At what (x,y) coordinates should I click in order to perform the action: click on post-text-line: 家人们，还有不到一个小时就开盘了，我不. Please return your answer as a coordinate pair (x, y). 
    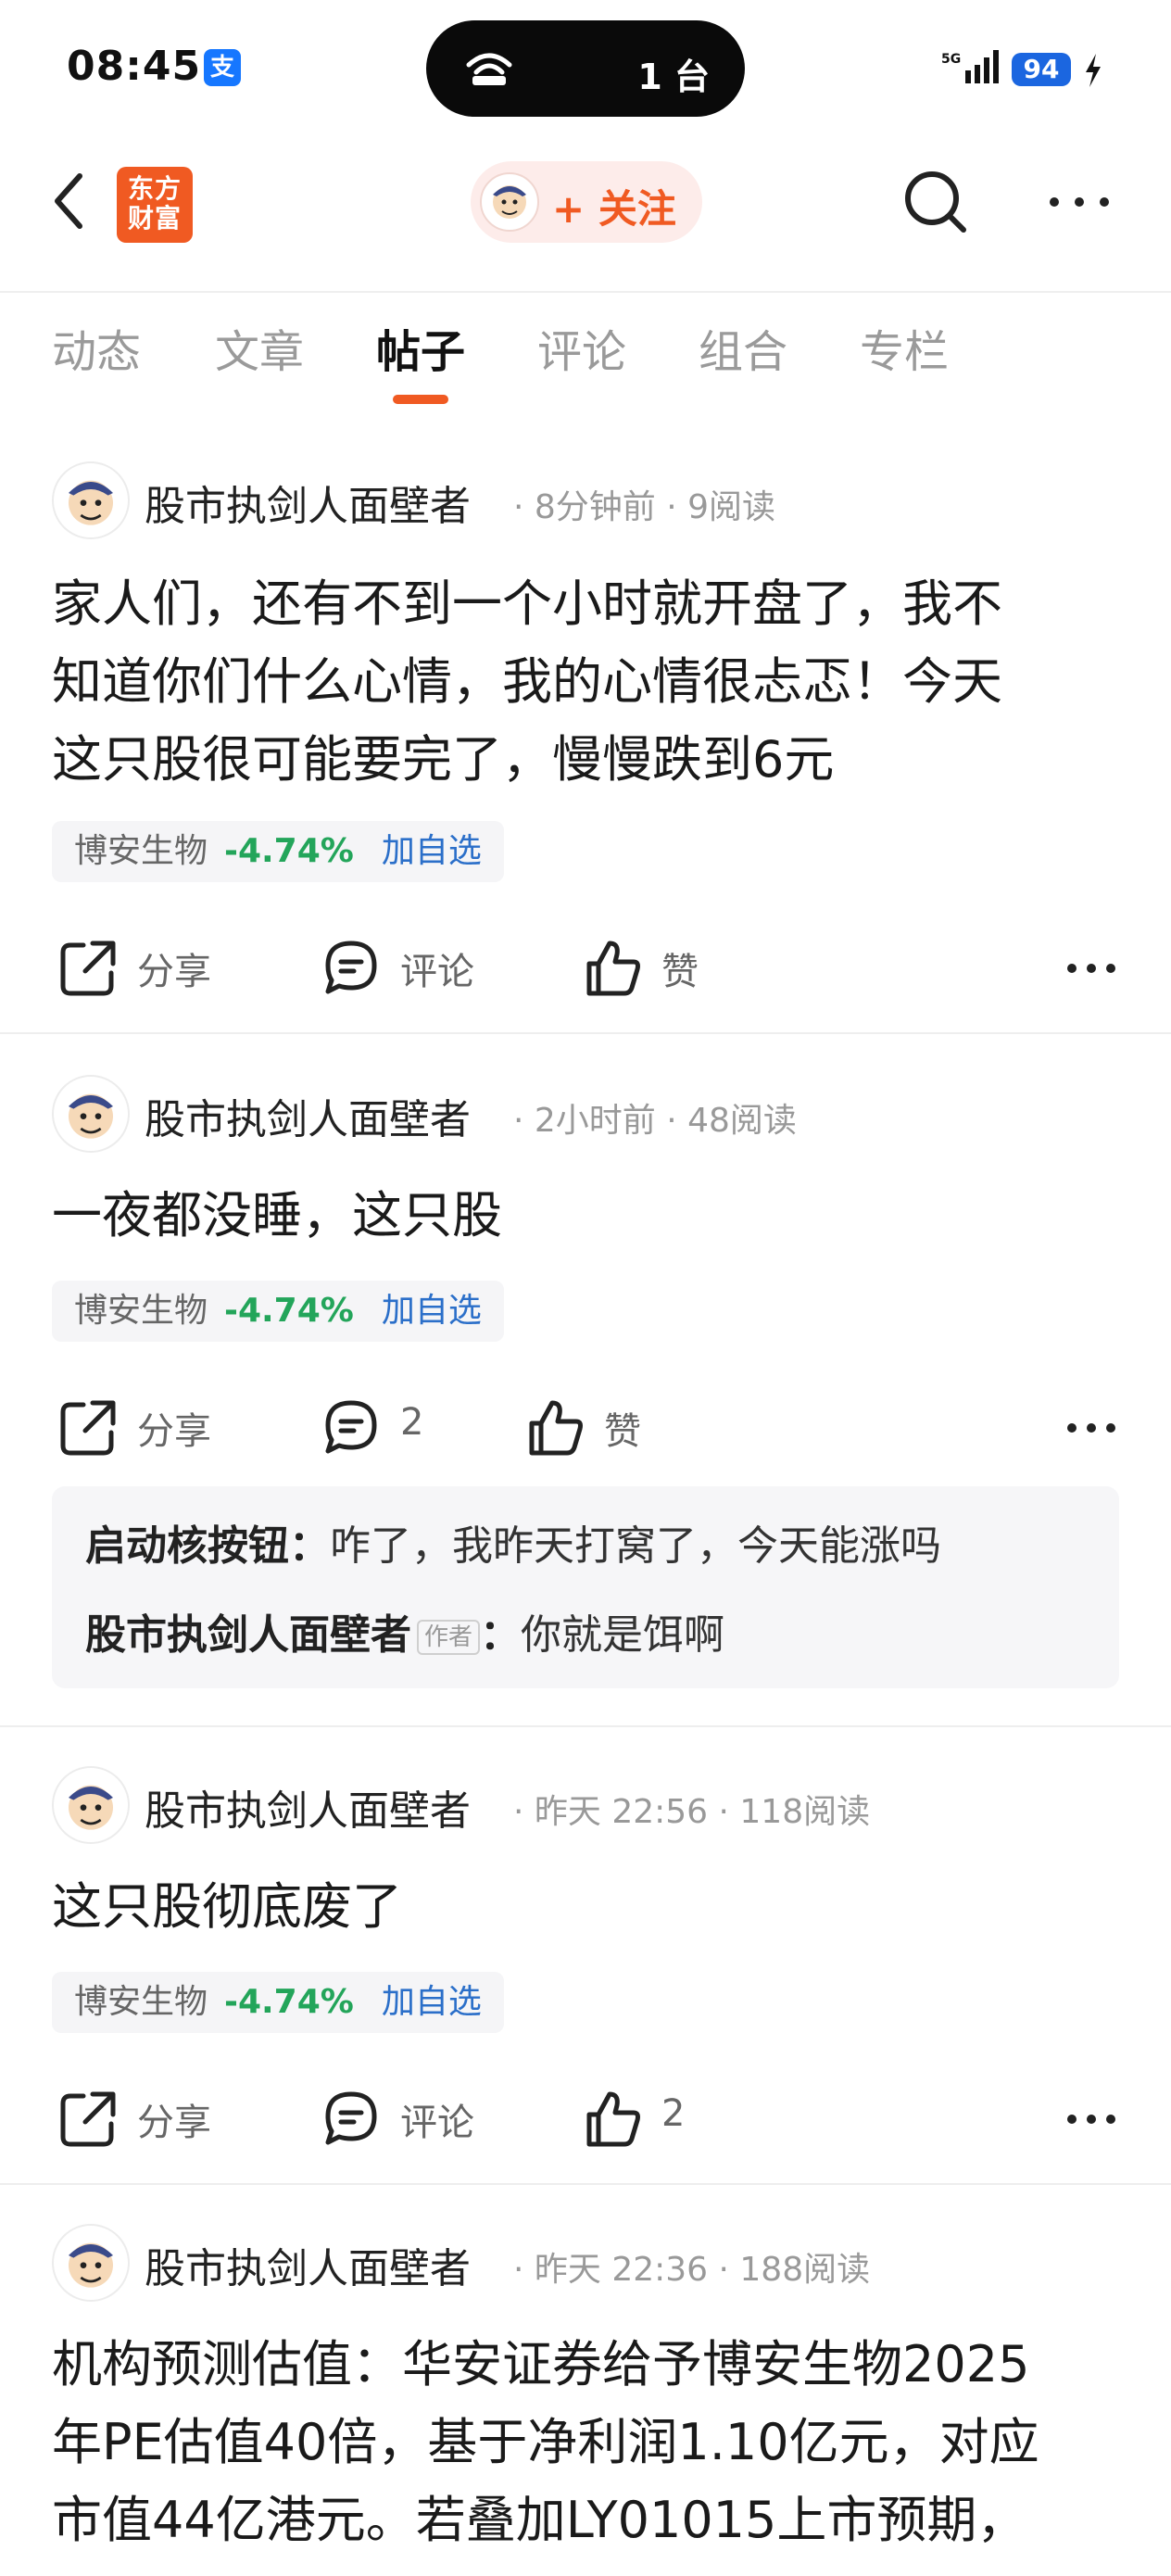
    Looking at the image, I should click on (527, 604).